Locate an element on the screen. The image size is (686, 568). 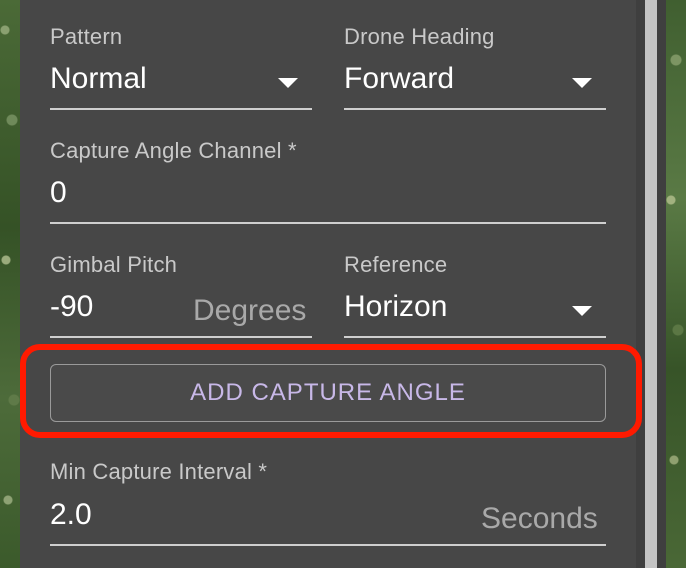
capture-angle-channel-underline is located at coordinates (328, 223).